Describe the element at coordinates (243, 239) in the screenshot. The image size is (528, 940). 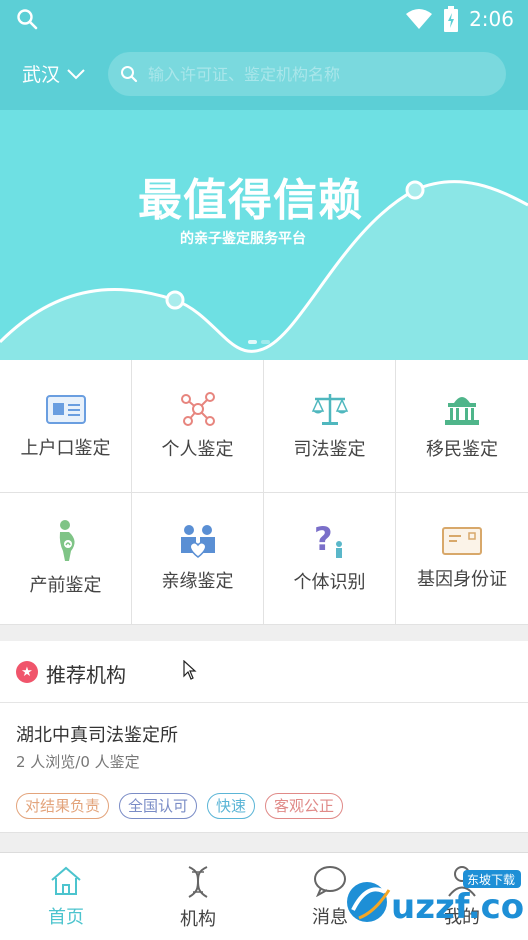
I see `banner-subtitle: 的亲子鉴定服务平台` at that location.